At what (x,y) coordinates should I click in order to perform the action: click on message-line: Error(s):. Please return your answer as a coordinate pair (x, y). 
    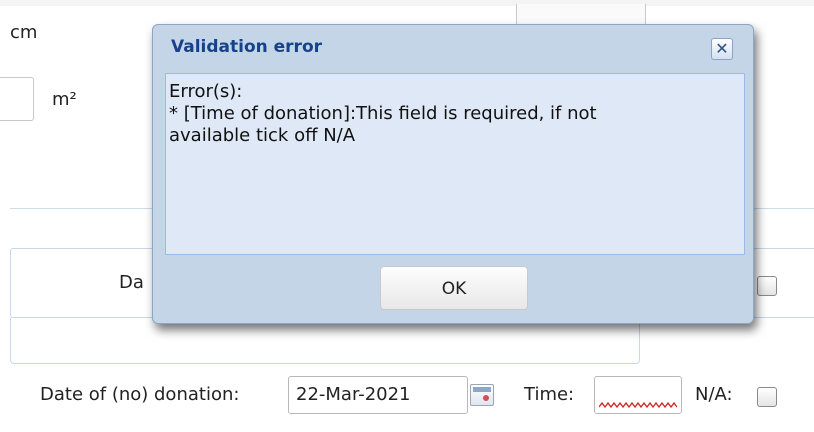
    Looking at the image, I should click on (206, 91).